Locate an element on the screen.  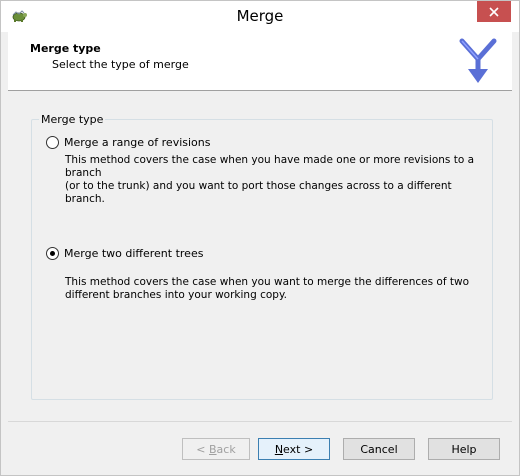
title-bar: Merge is located at coordinates (260, 16).